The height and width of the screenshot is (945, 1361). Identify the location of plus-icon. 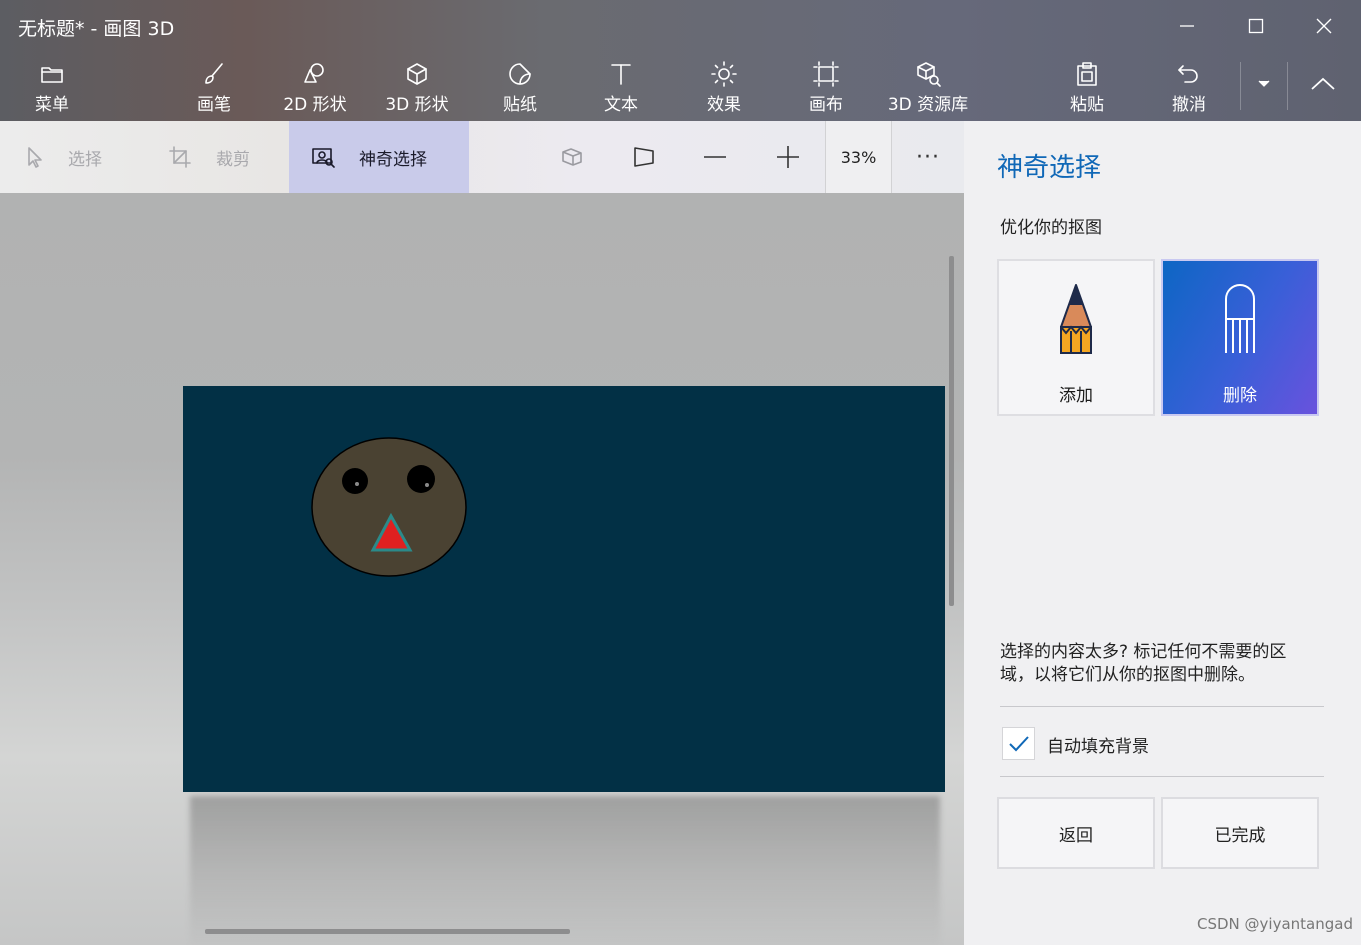
(788, 157).